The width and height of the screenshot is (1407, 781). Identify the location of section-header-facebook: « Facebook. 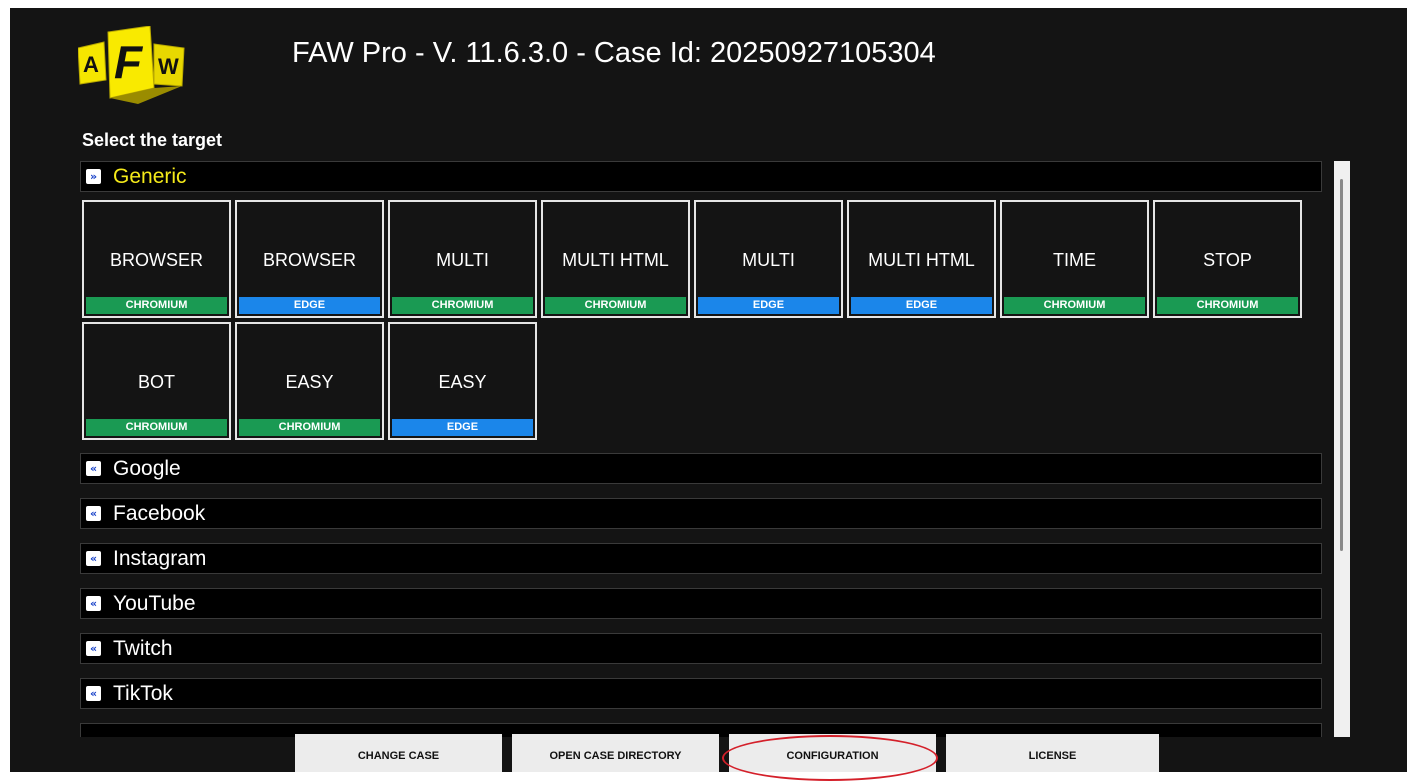
(701, 513).